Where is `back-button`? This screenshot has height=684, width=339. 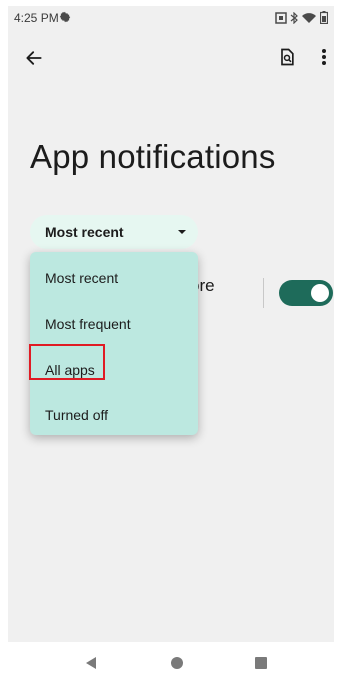 back-button is located at coordinates (34, 58).